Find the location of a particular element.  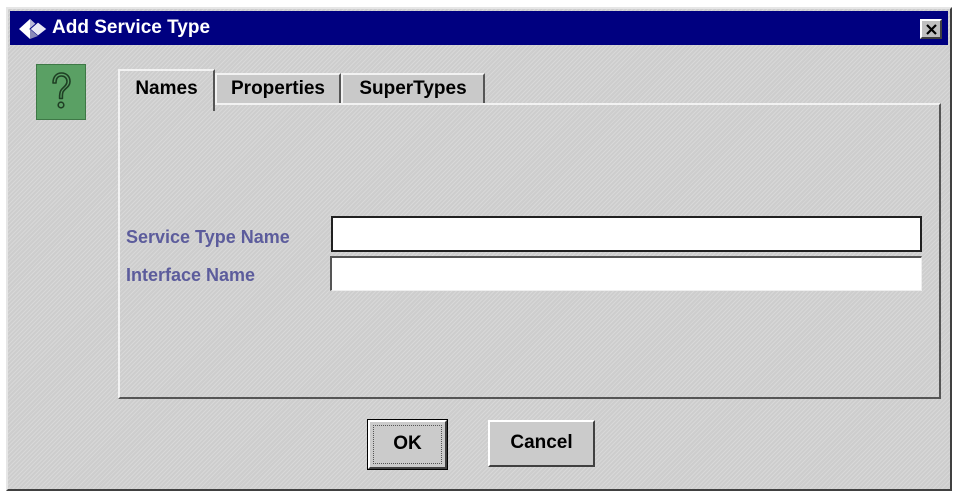

ok-button: OK is located at coordinates (407, 444).